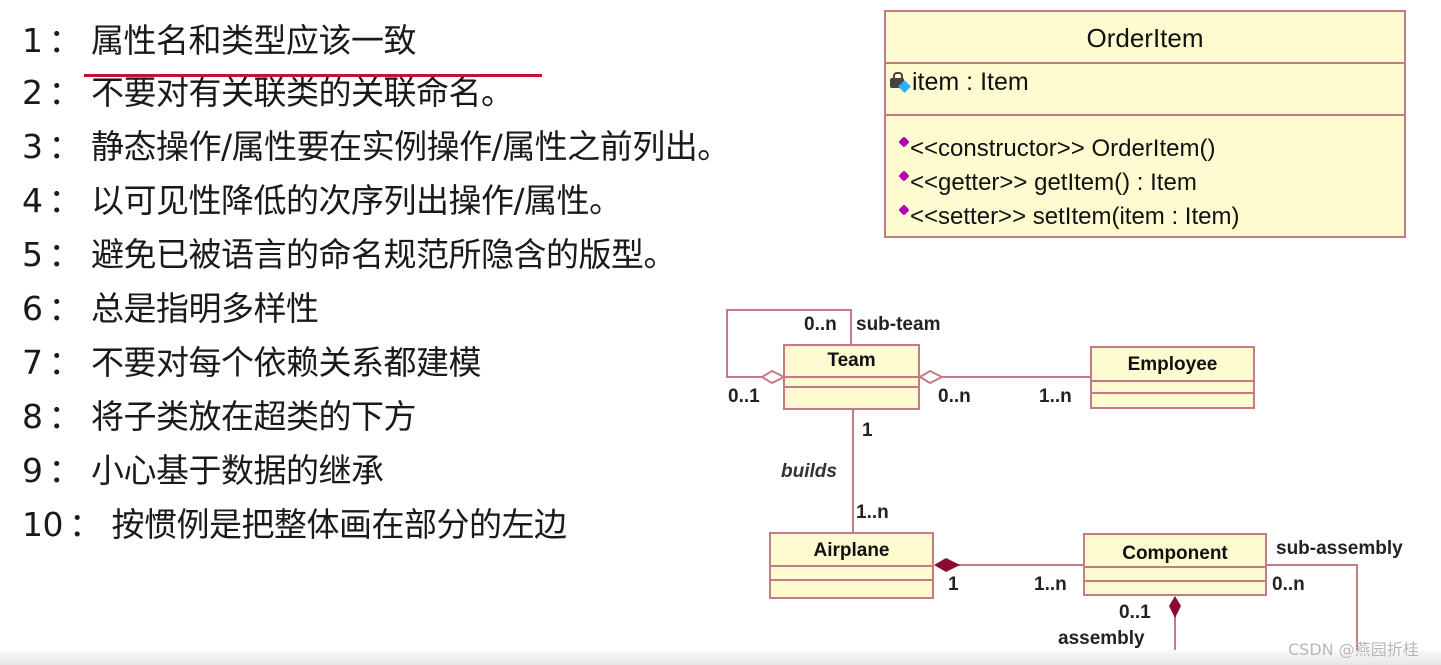  What do you see at coordinates (898, 324) in the screenshot?
I see `role-label: sub-team` at bounding box center [898, 324].